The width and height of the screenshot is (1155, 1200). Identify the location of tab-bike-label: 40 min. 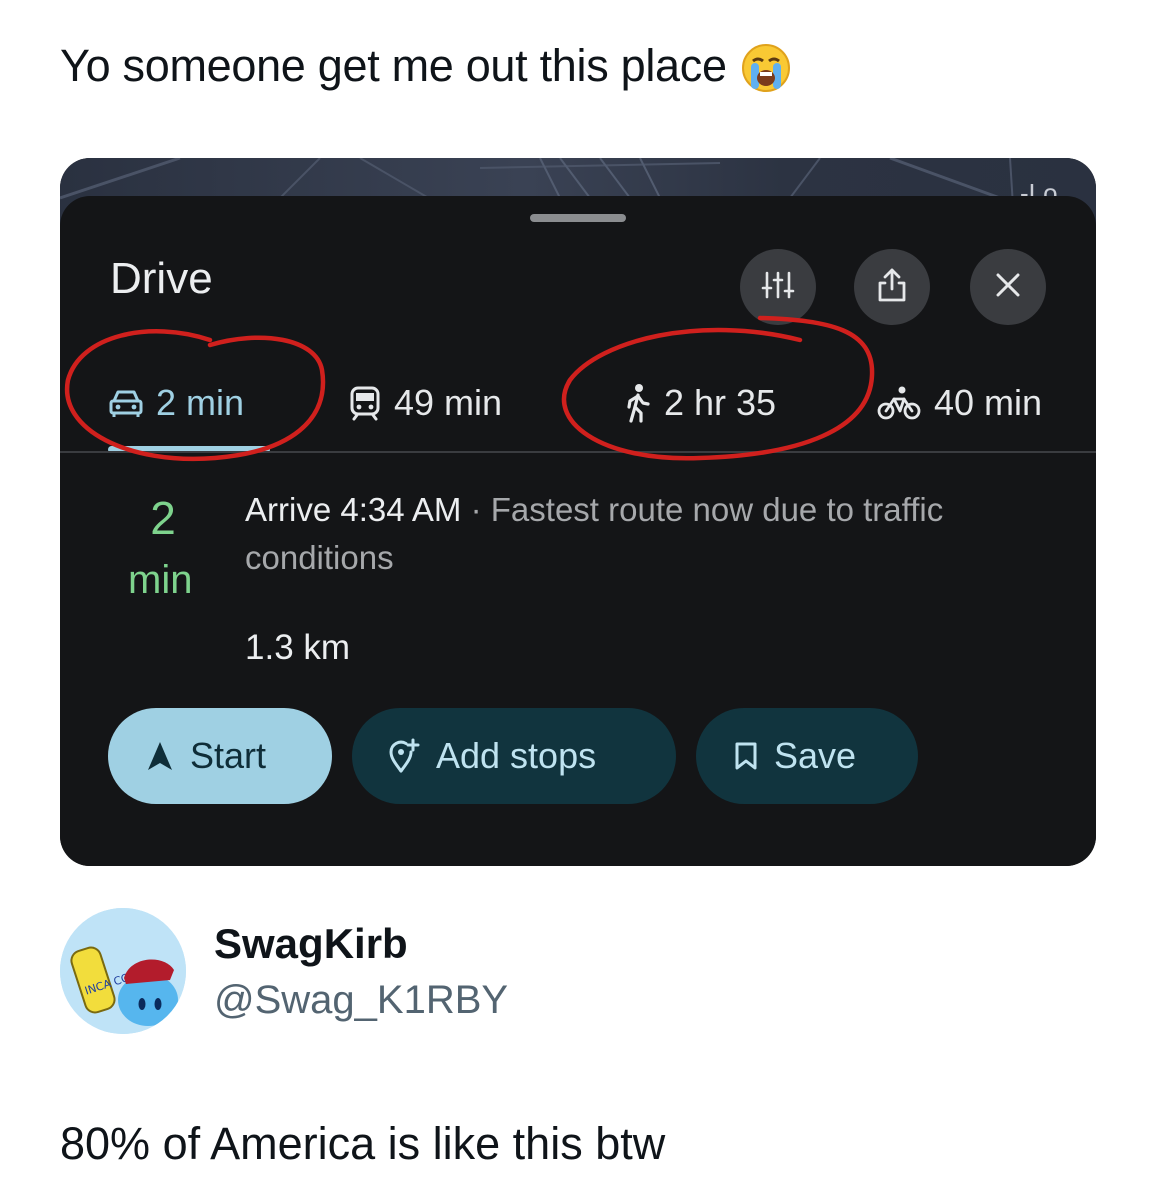
(988, 402).